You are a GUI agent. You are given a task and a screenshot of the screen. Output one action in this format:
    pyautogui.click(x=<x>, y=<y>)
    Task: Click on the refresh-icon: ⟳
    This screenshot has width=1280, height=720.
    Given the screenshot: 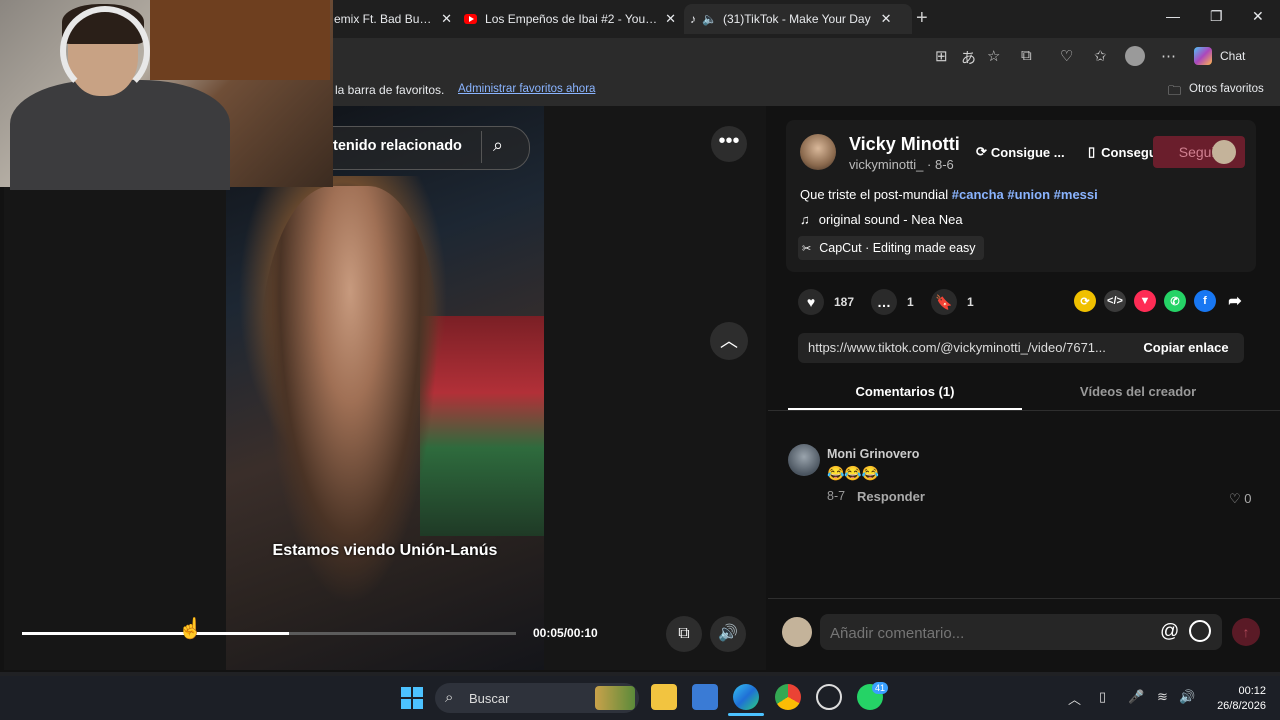 What is the action you would take?
    pyautogui.click(x=981, y=151)
    